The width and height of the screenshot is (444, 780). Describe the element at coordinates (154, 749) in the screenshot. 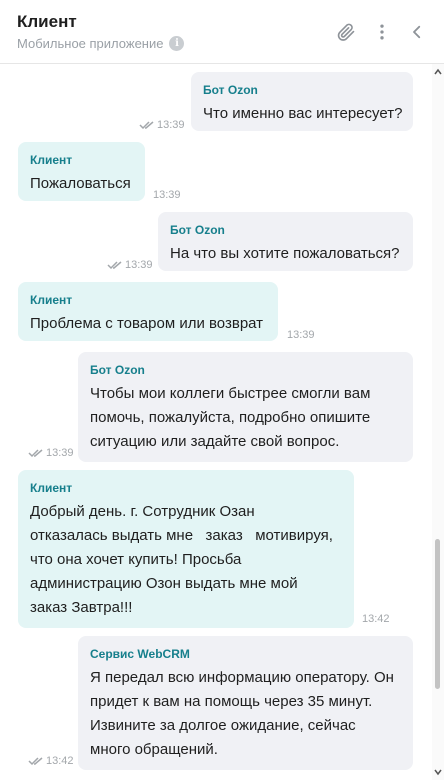

I see `message-line: много обращений.` at that location.